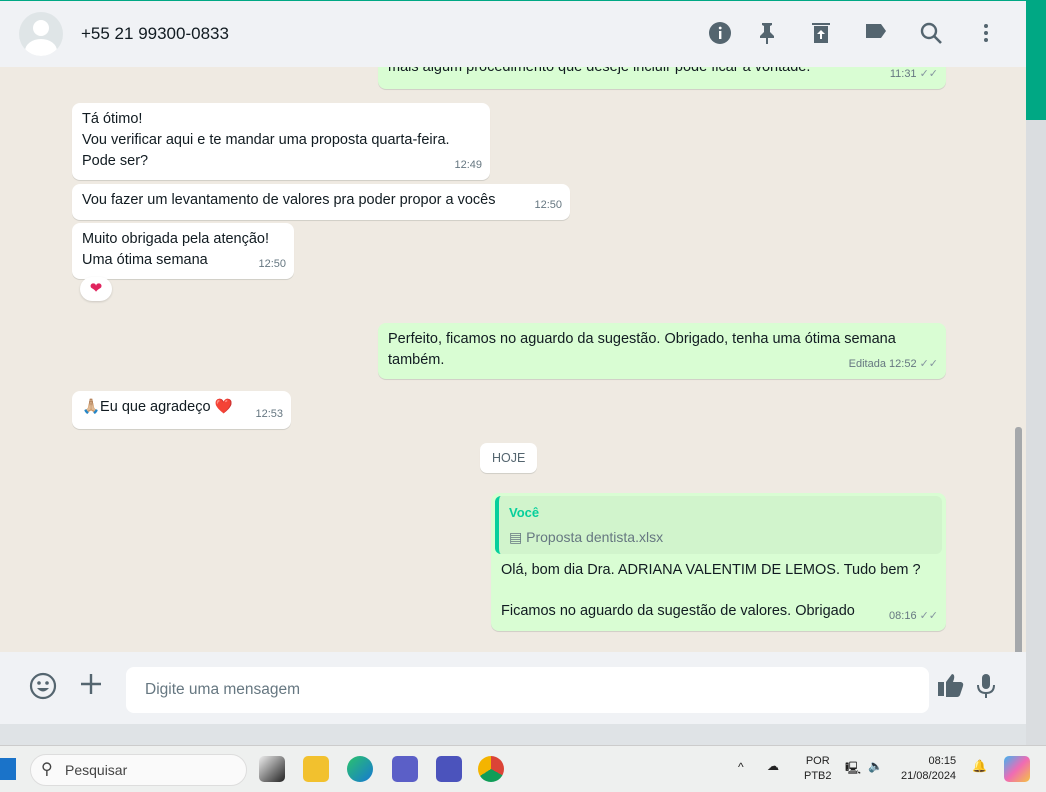 This screenshot has height=792, width=1046. Describe the element at coordinates (316, 769) in the screenshot. I see `file-explorer-icon` at that location.